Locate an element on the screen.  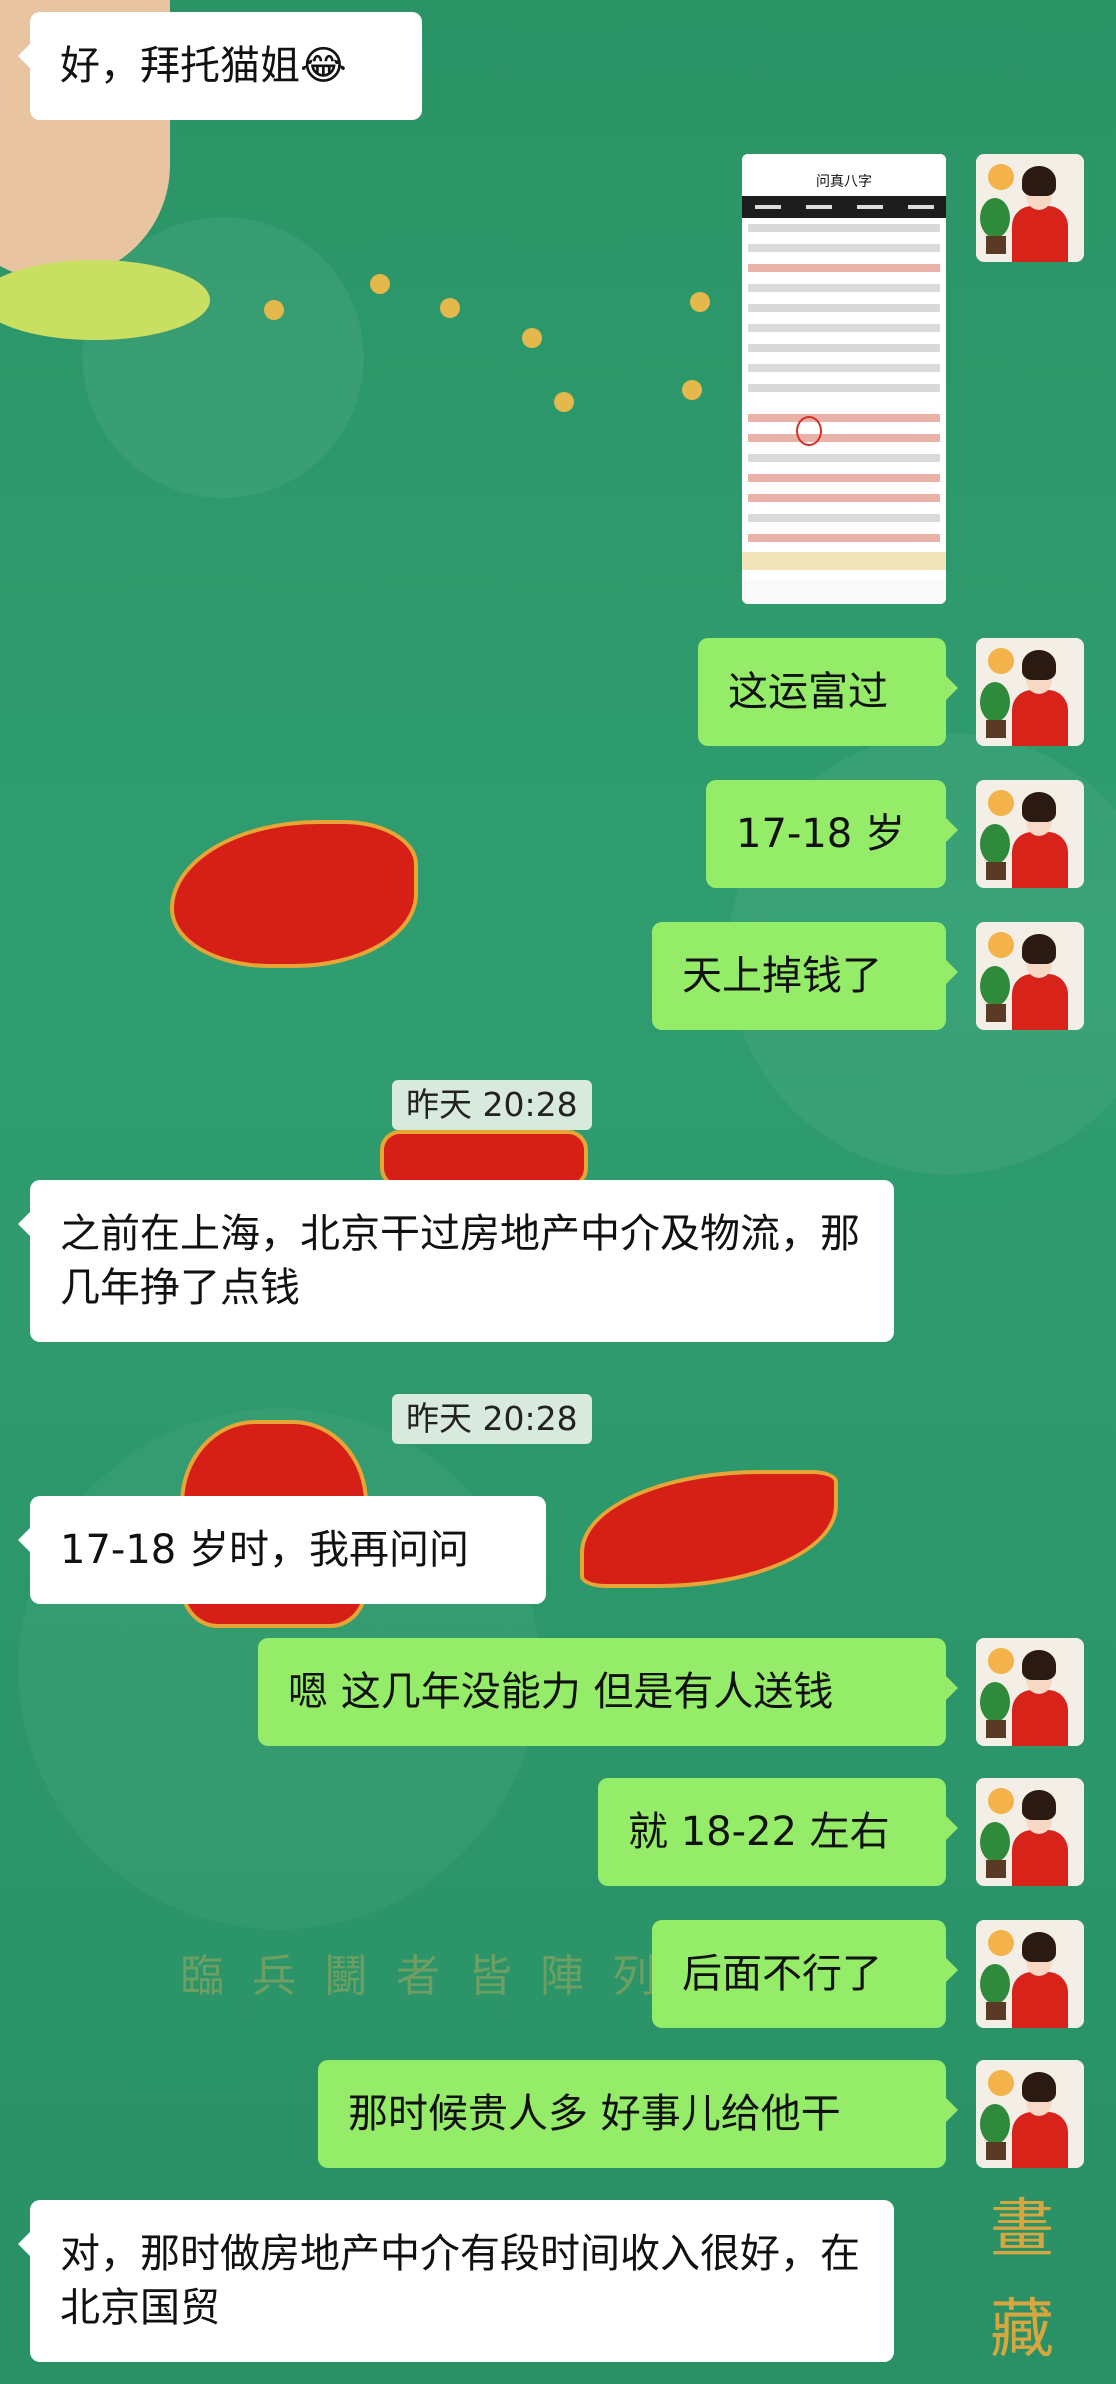
message-bubble-outgoing: 17-18 岁 is located at coordinates (832, 834).